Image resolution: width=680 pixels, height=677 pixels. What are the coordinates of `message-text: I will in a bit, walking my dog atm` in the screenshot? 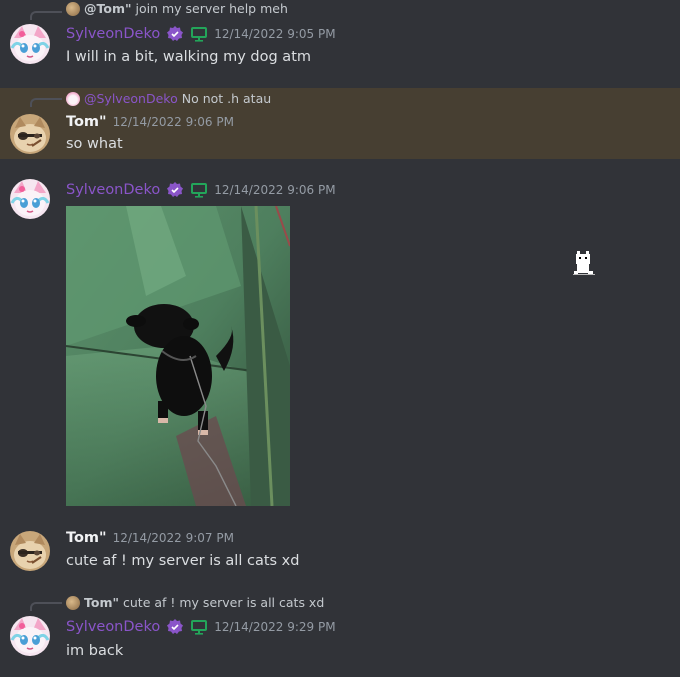 It's located at (188, 57).